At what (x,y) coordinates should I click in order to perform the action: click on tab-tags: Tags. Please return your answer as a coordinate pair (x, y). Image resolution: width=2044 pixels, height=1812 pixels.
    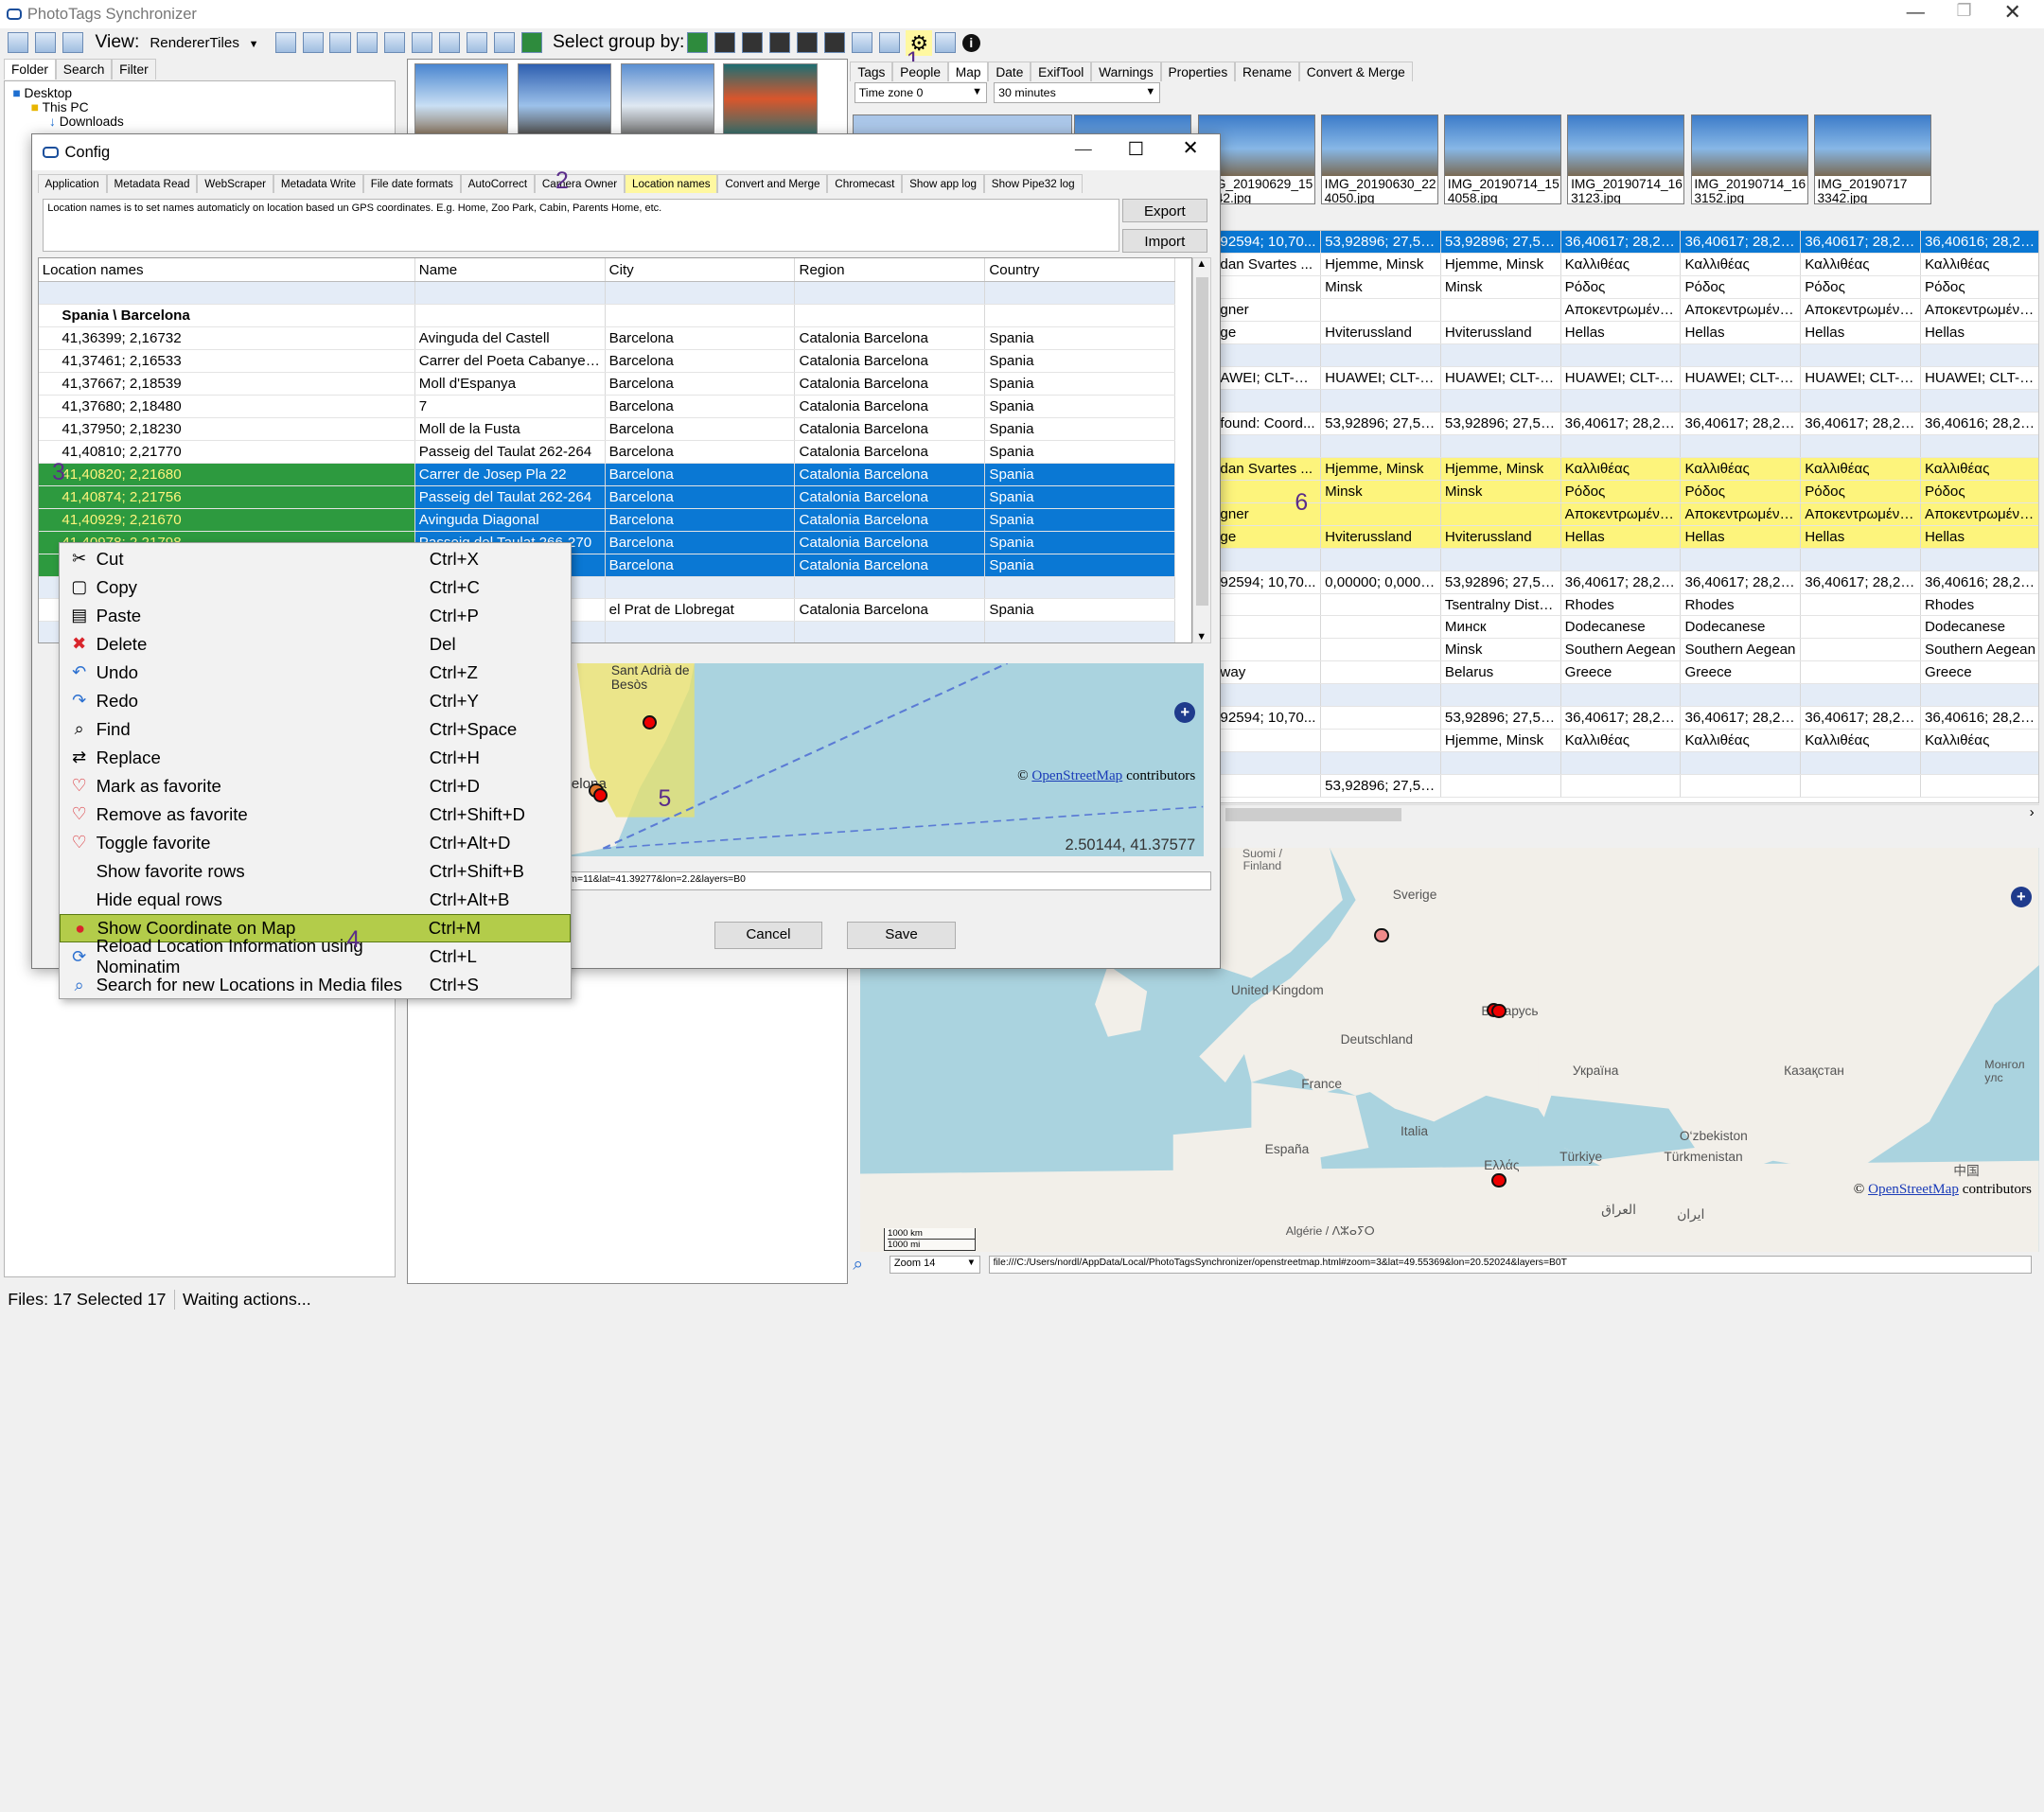
    Looking at the image, I should click on (871, 71).